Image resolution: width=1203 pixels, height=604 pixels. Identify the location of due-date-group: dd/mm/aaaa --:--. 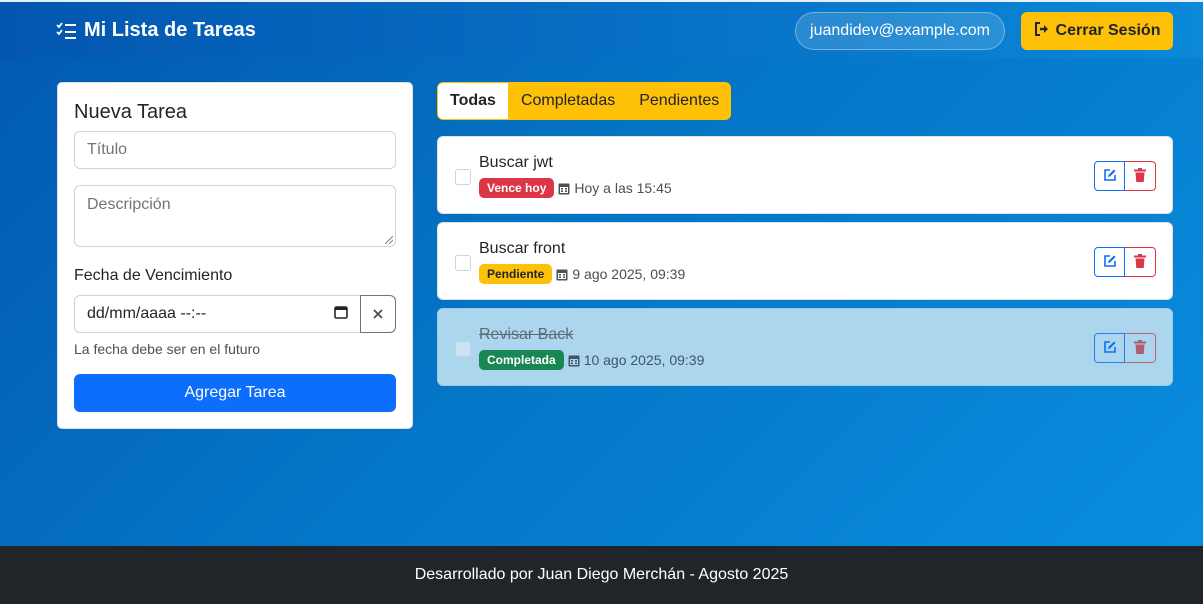
(235, 314).